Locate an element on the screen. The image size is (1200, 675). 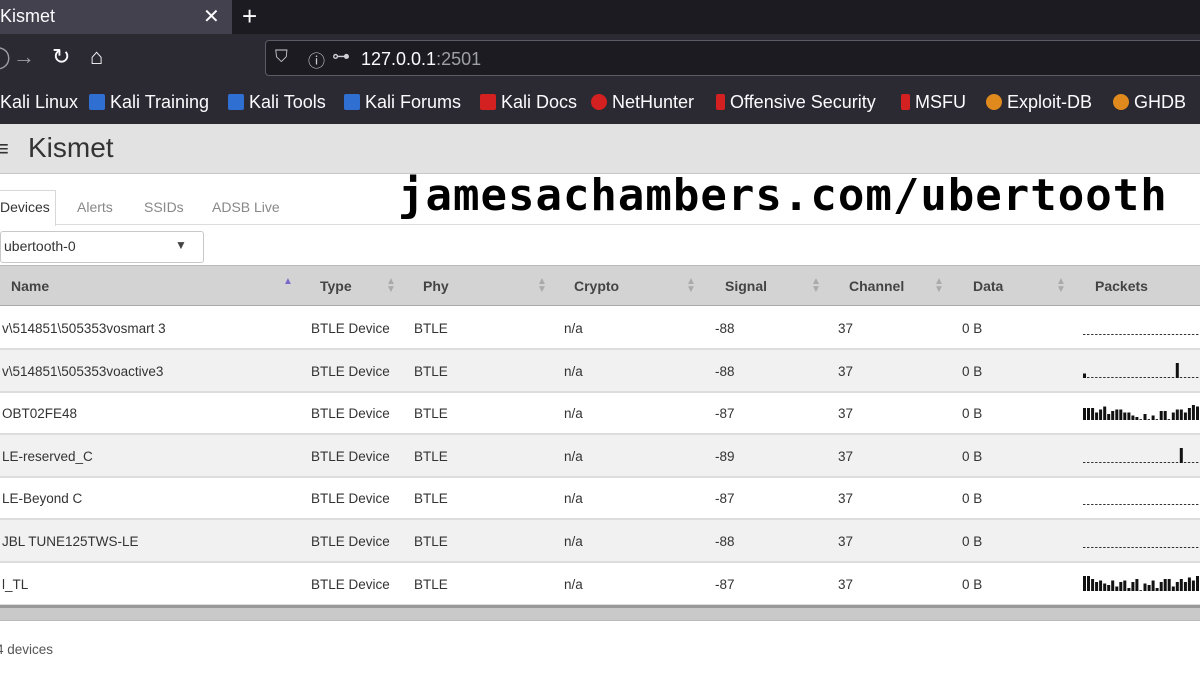
offsec-icon is located at coordinates (905, 102).